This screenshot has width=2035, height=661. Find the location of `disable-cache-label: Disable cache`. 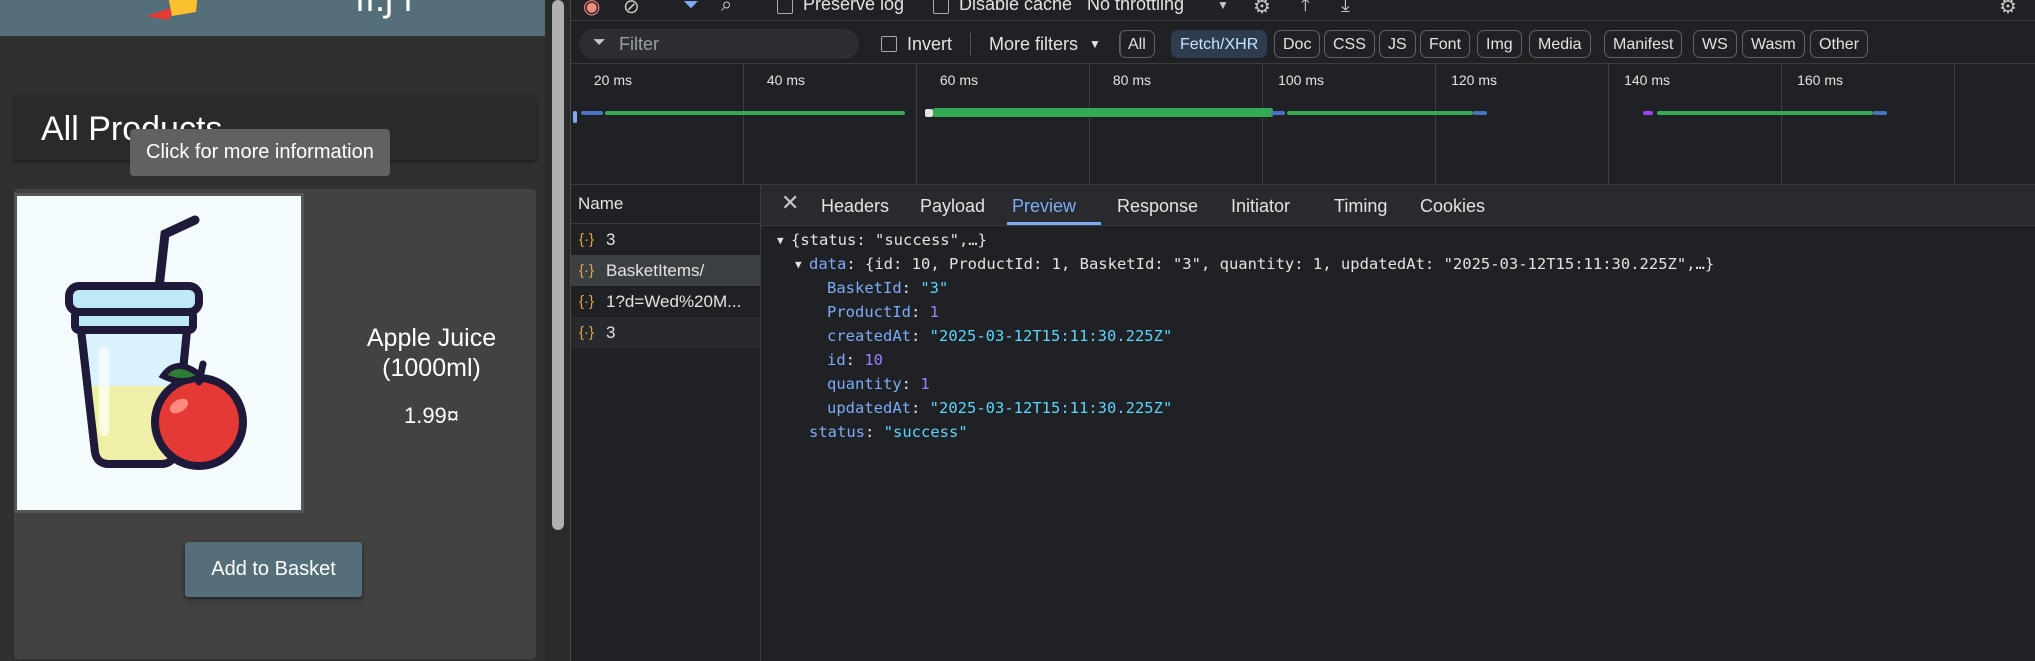

disable-cache-label: Disable cache is located at coordinates (1016, 7).